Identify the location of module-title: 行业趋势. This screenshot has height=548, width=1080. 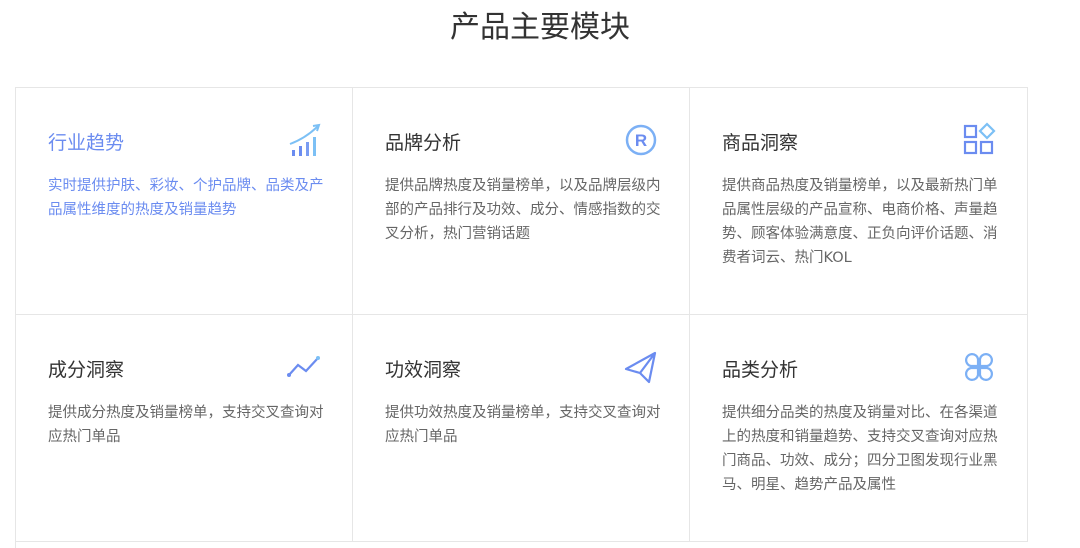
(86, 143).